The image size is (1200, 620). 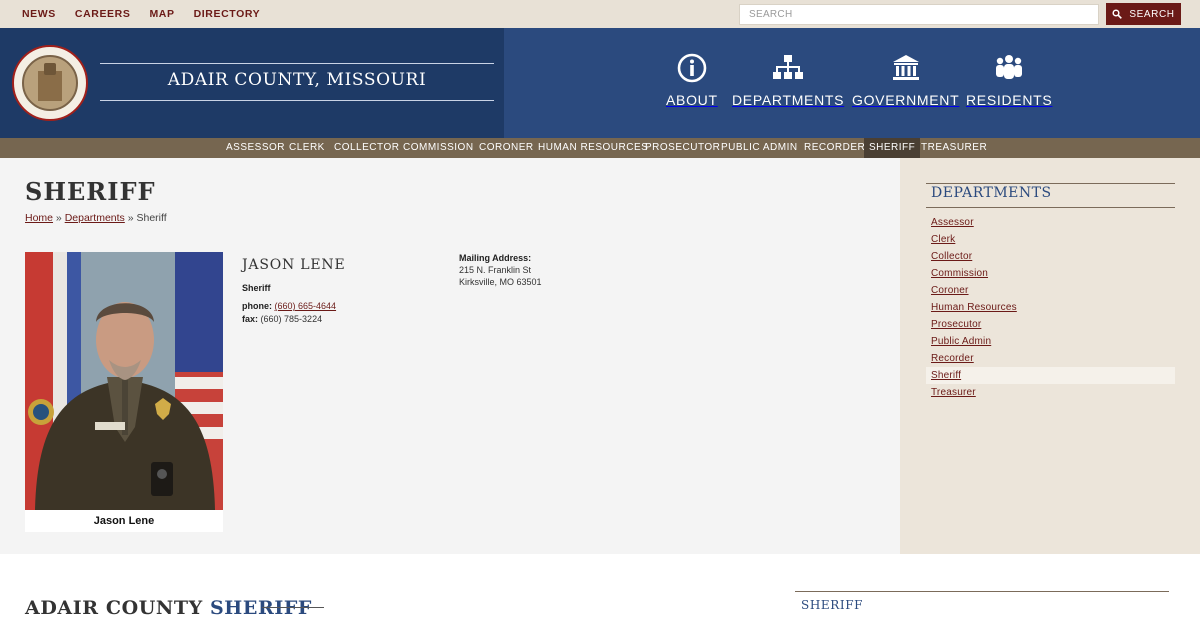 I want to click on sidebar-item-assessor: Assessor, so click(x=1050, y=222).